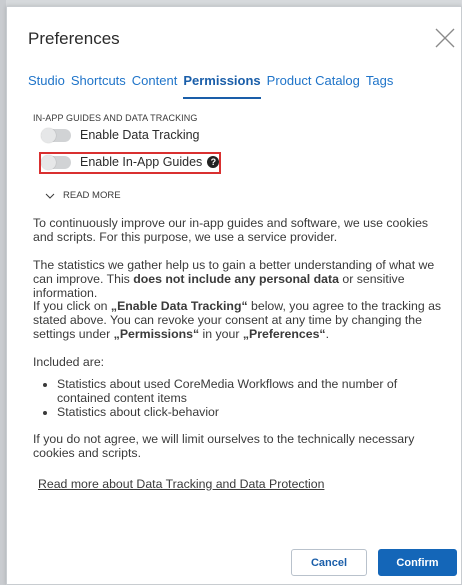 The image size is (462, 585). Describe the element at coordinates (115, 118) in the screenshot. I see `section-label: IN-APP GUIDES AND DATA TRACKING` at that location.